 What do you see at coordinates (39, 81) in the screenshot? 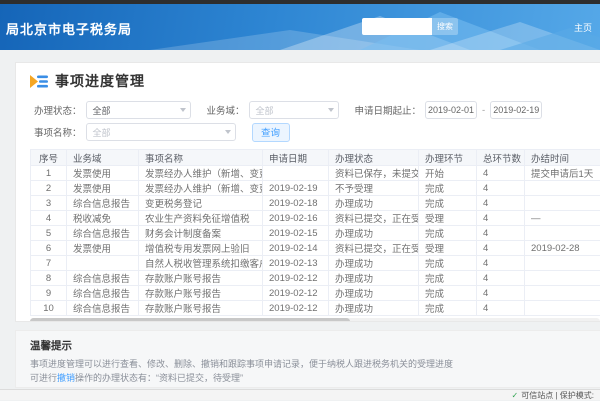
I see `list-arrow-icon` at bounding box center [39, 81].